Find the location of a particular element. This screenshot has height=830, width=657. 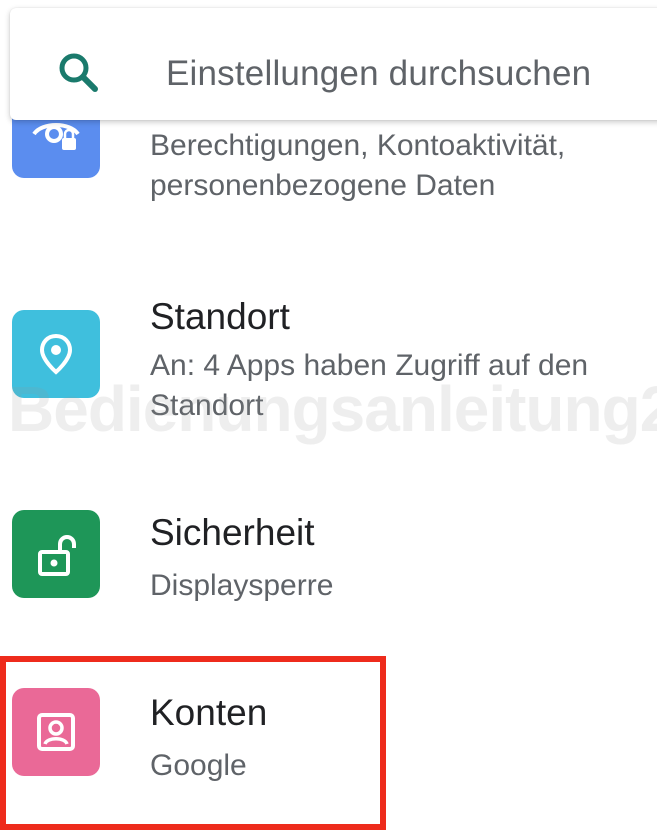

search-icon is located at coordinates (79, 73).